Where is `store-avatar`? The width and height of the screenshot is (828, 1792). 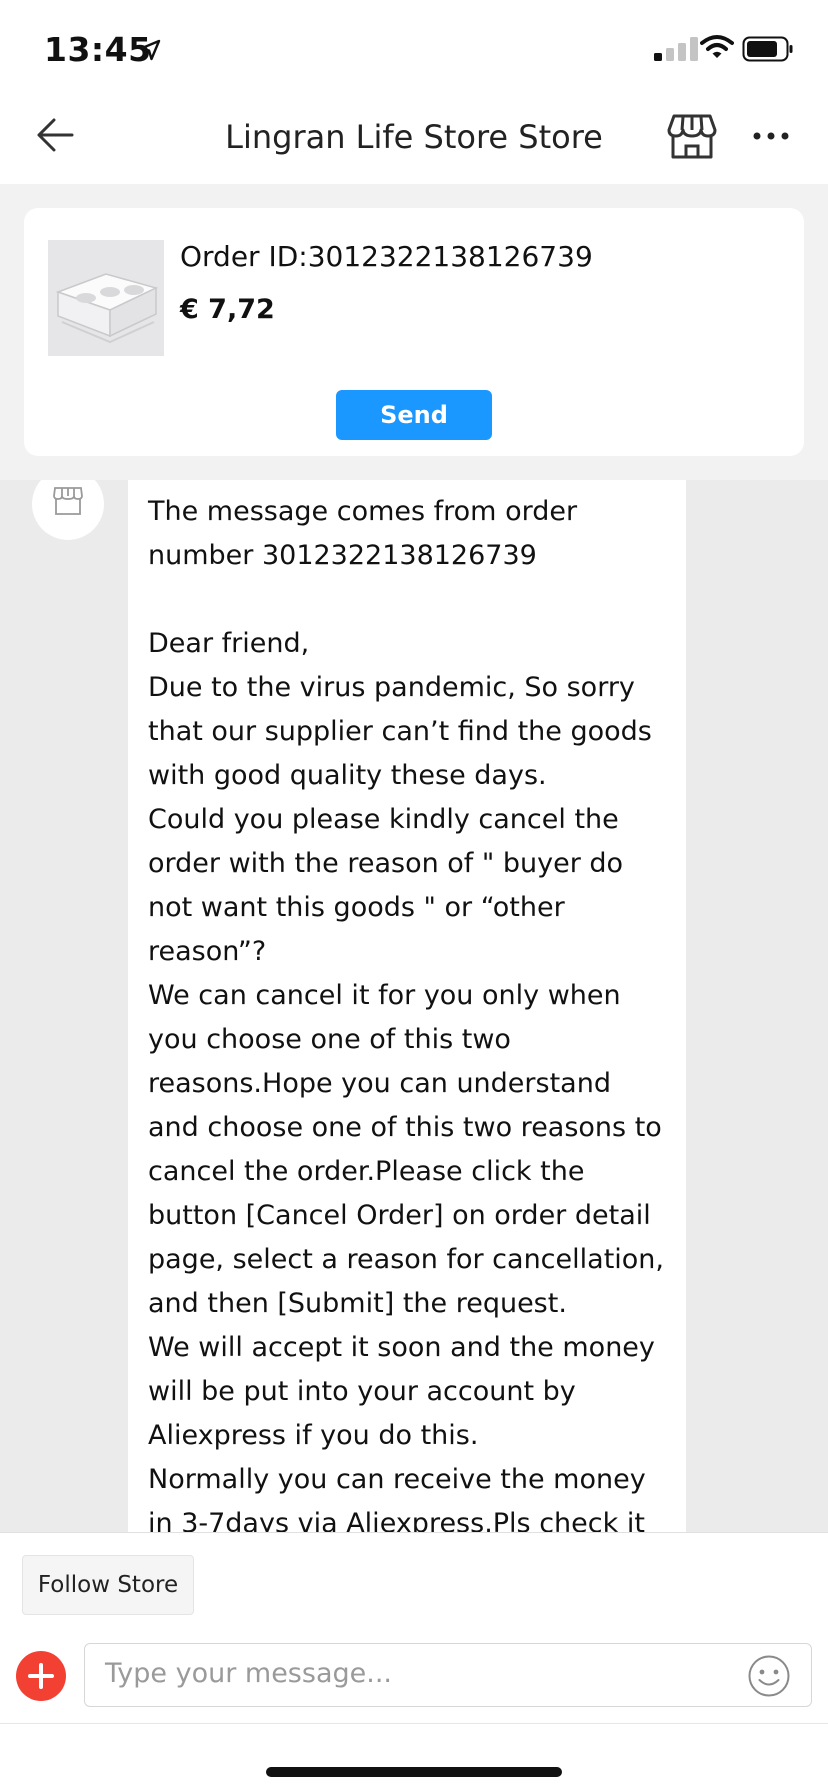
store-avatar is located at coordinates (68, 510).